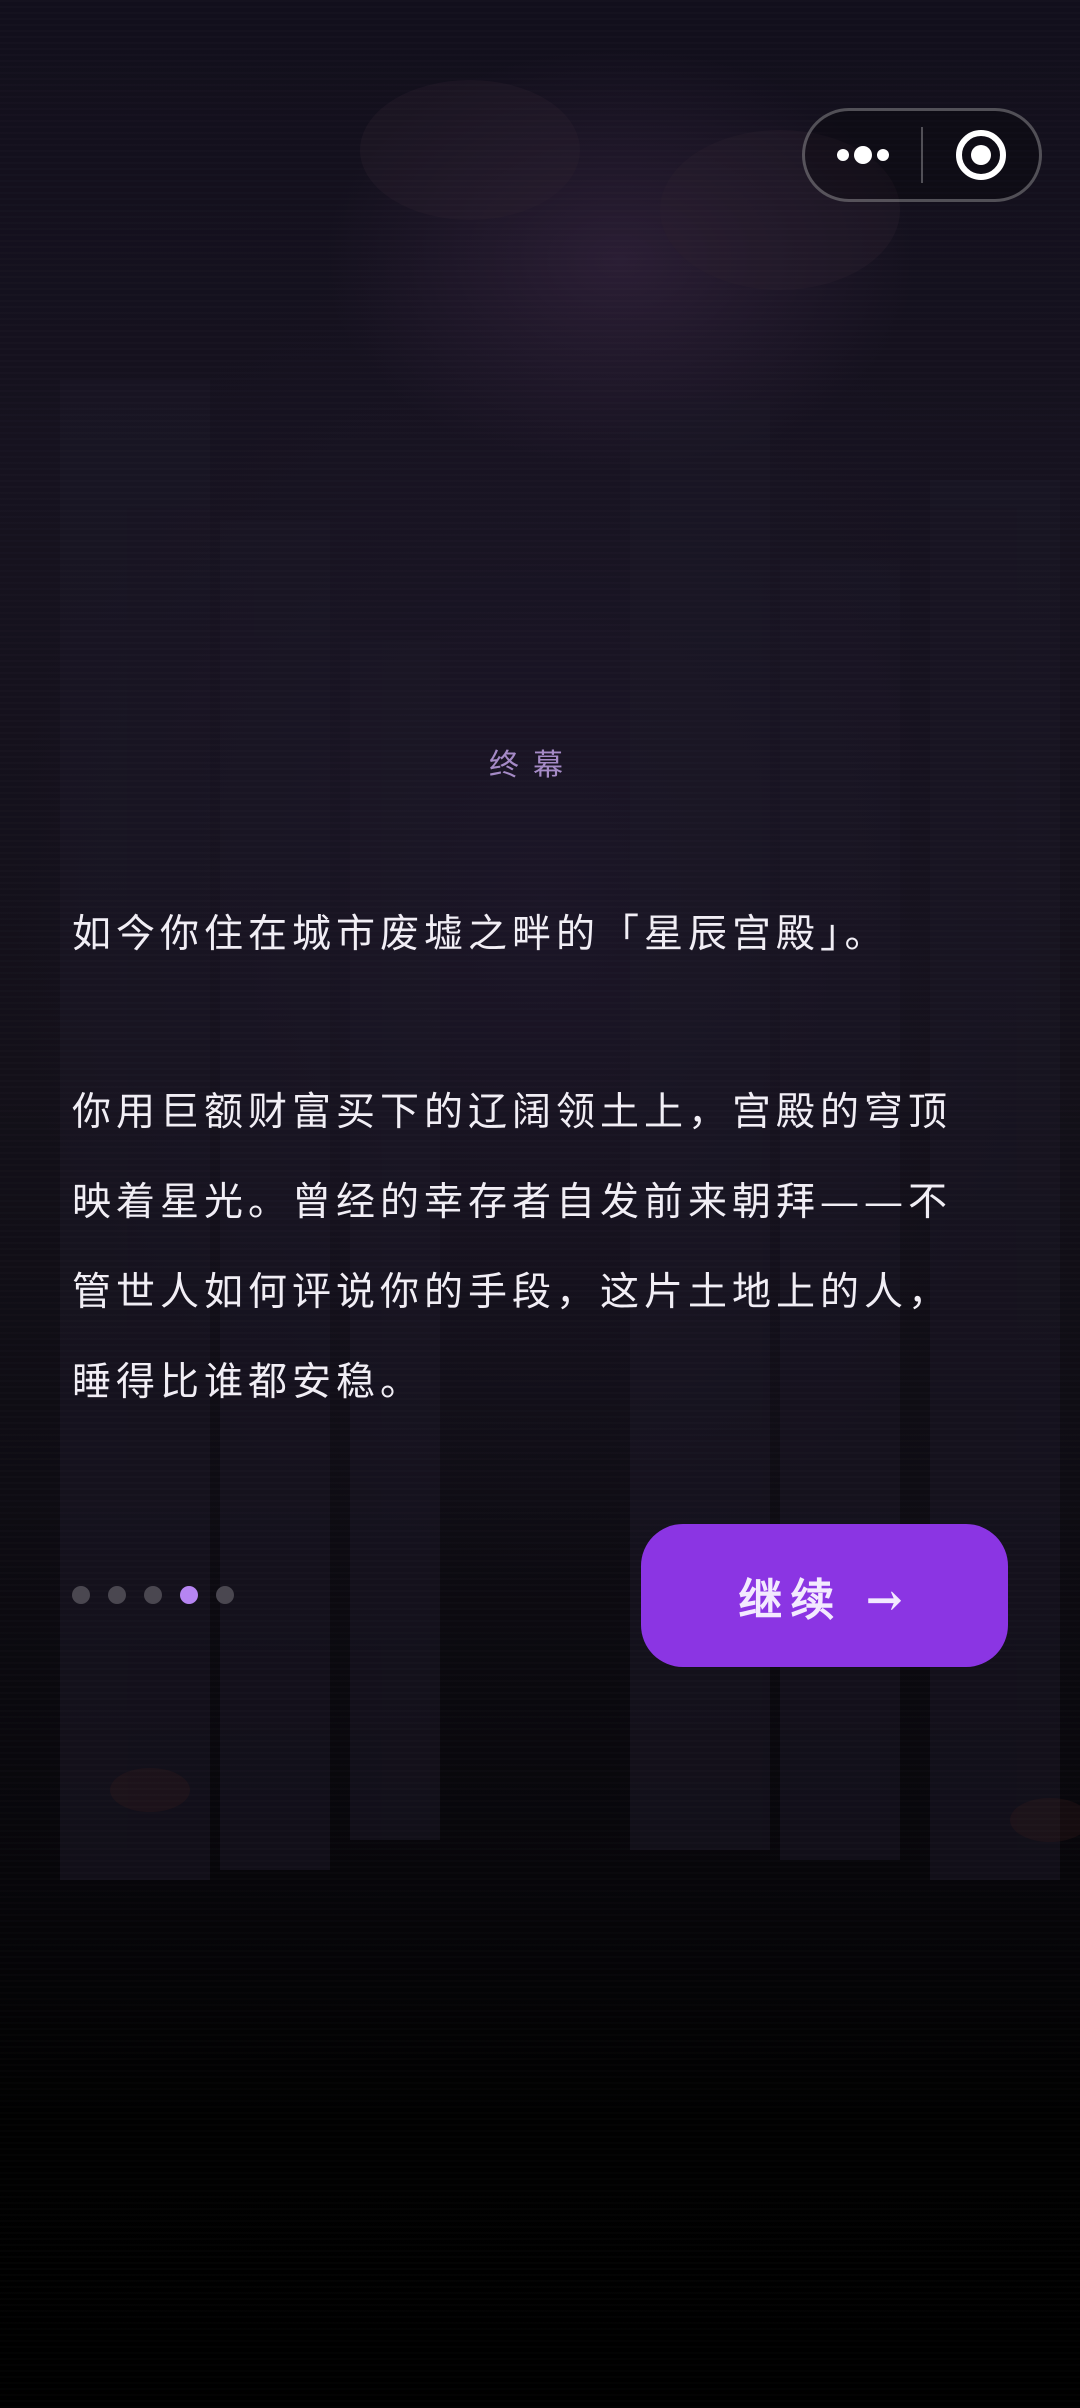  Describe the element at coordinates (533, 765) in the screenshot. I see `chapter-title: 终幕` at that location.